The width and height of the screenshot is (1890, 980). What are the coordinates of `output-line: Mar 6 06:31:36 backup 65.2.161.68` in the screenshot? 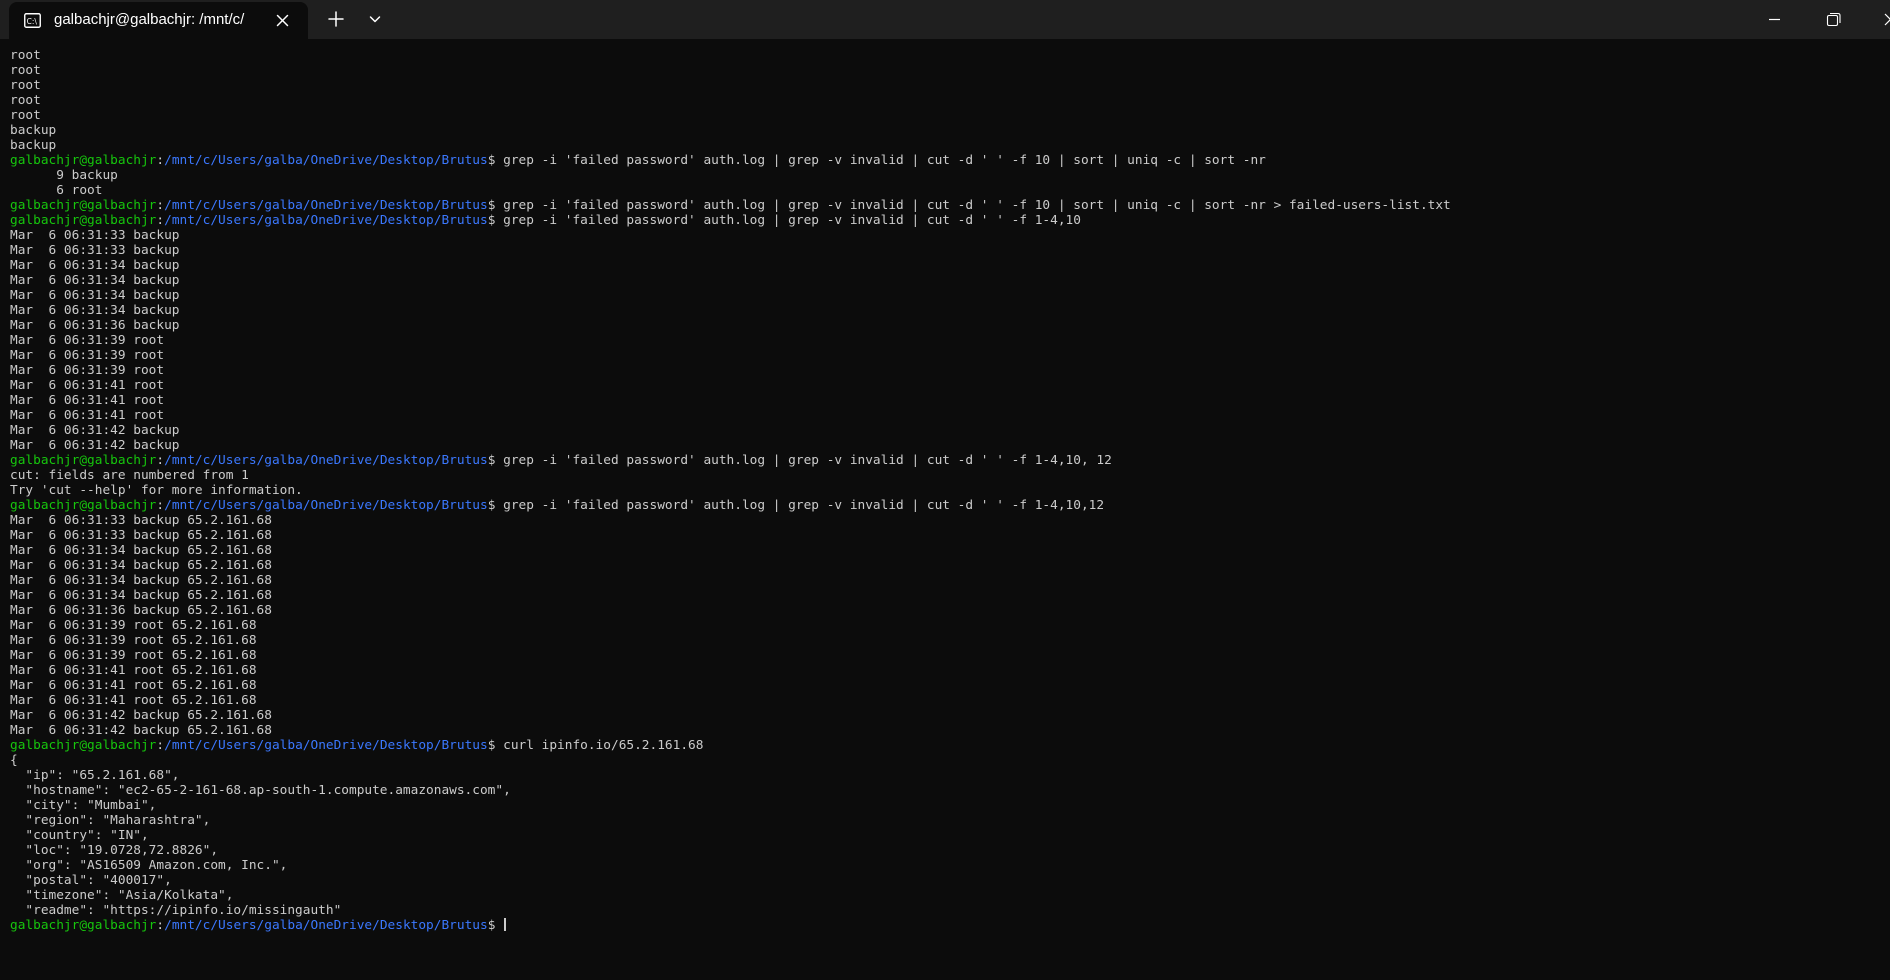 It's located at (141, 610).